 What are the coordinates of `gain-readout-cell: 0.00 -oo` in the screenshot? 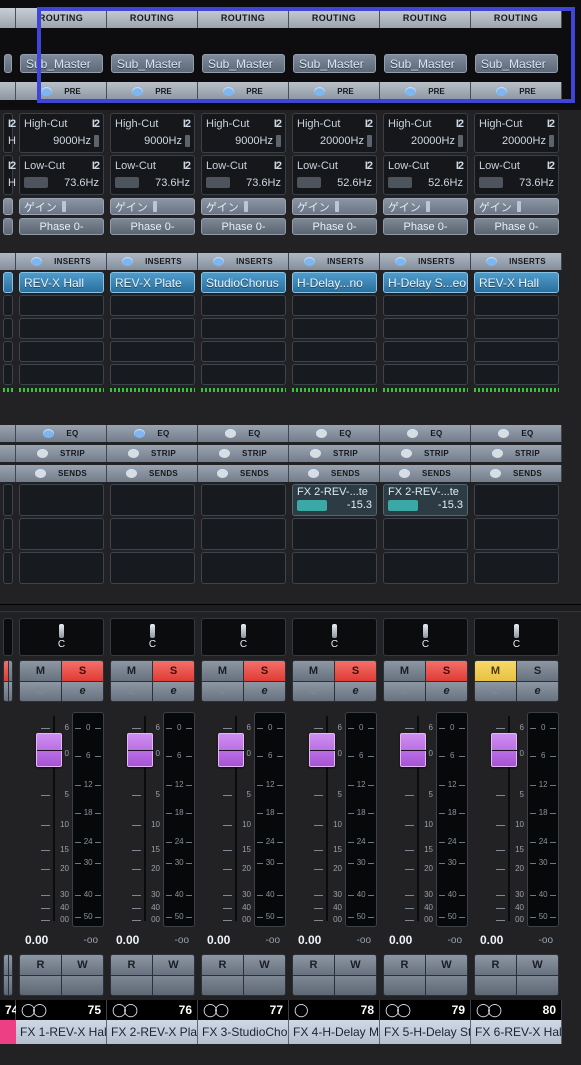 It's located at (152, 940).